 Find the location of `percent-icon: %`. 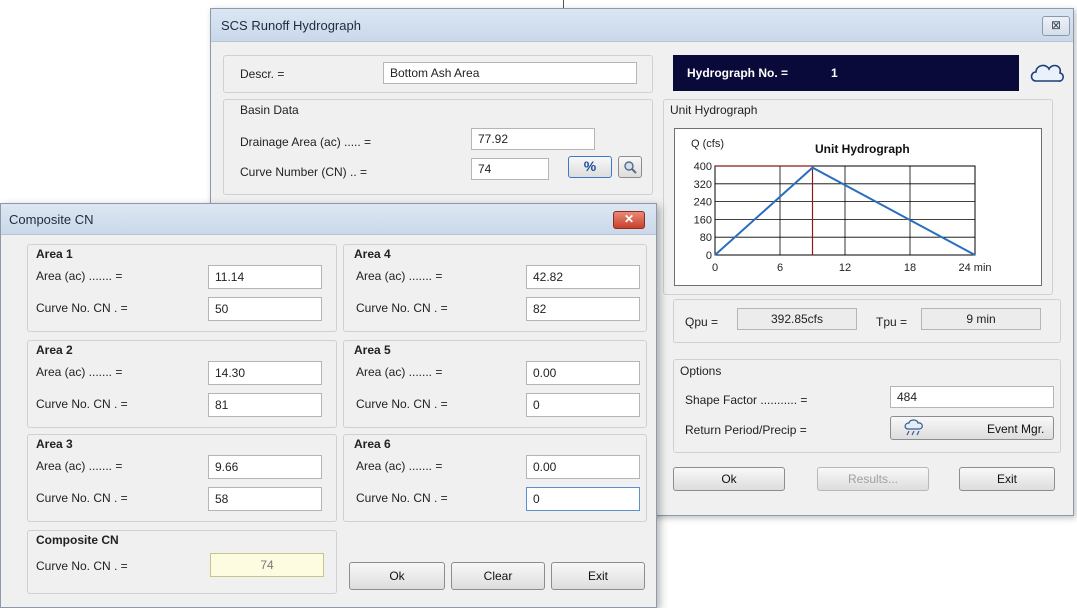

percent-icon: % is located at coordinates (590, 166).